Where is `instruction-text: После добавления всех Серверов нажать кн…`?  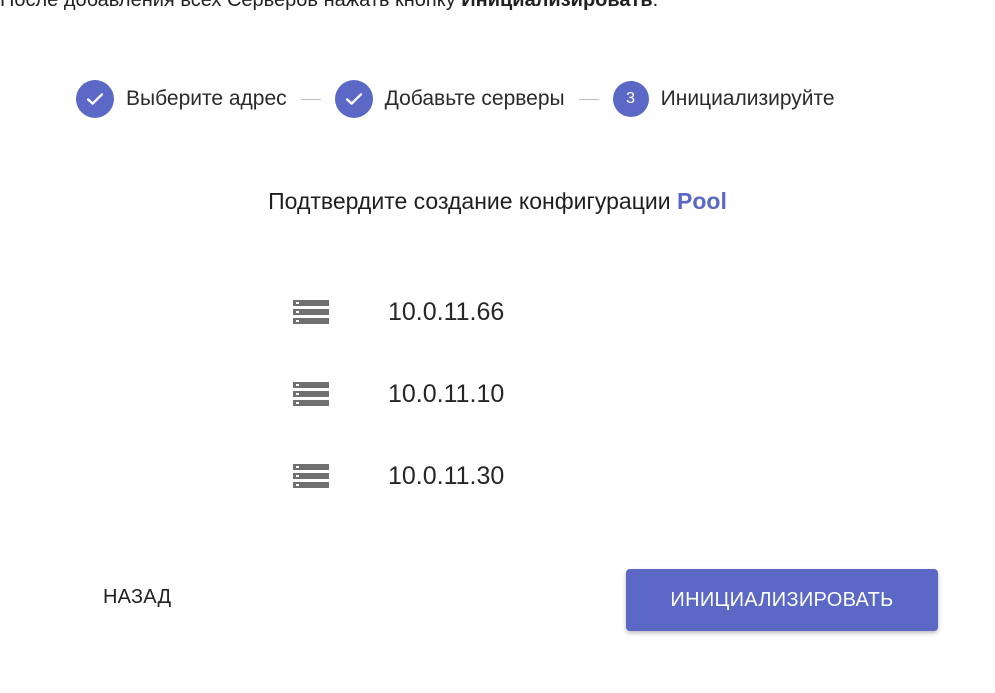 instruction-text: После добавления всех Серверов нажать кн… is located at coordinates (329, 6).